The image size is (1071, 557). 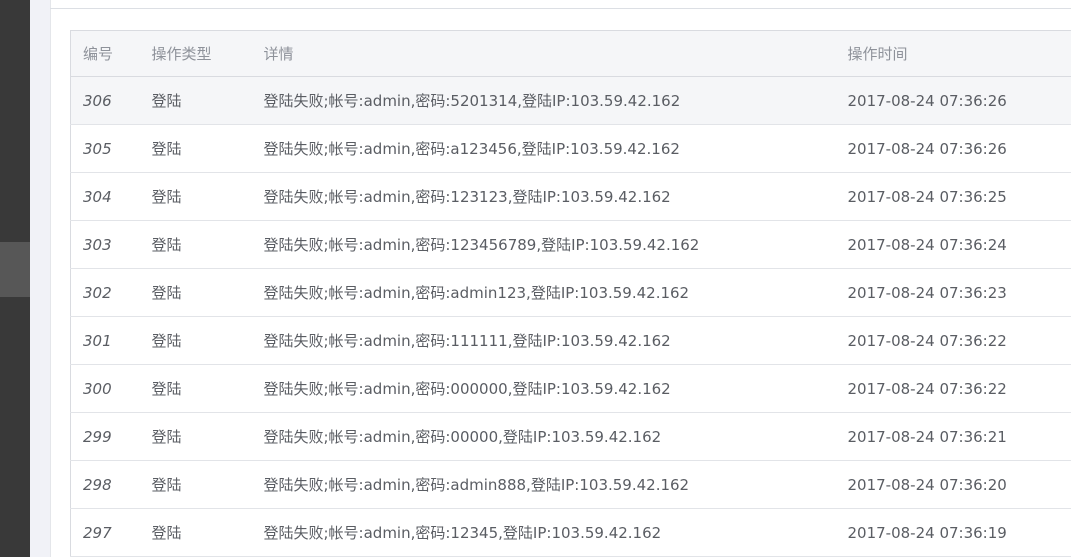 I want to click on row-time: 2017-08-24 07:36:24, so click(x=953, y=244).